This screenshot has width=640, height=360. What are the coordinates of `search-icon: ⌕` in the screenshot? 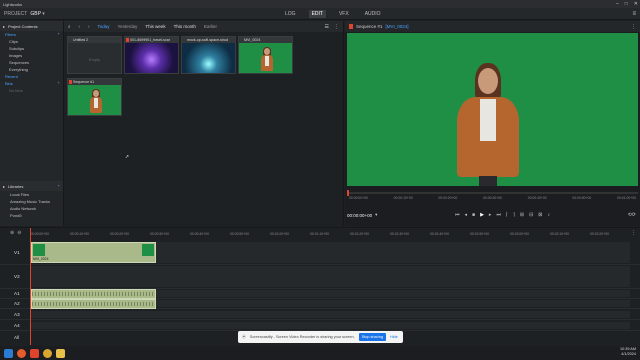 It's located at (69, 26).